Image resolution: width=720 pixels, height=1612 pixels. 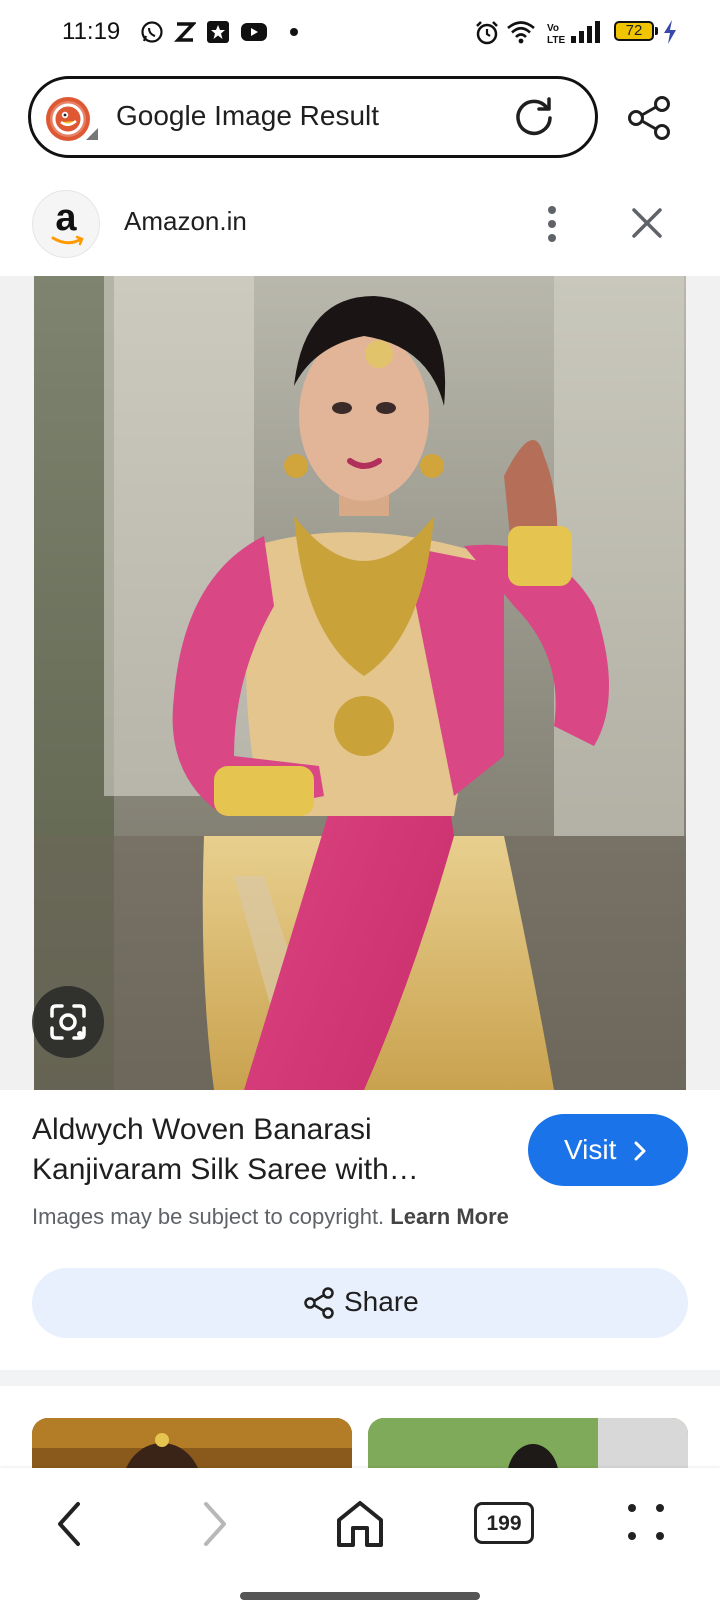 I want to click on youtube-icon, so click(x=254, y=32).